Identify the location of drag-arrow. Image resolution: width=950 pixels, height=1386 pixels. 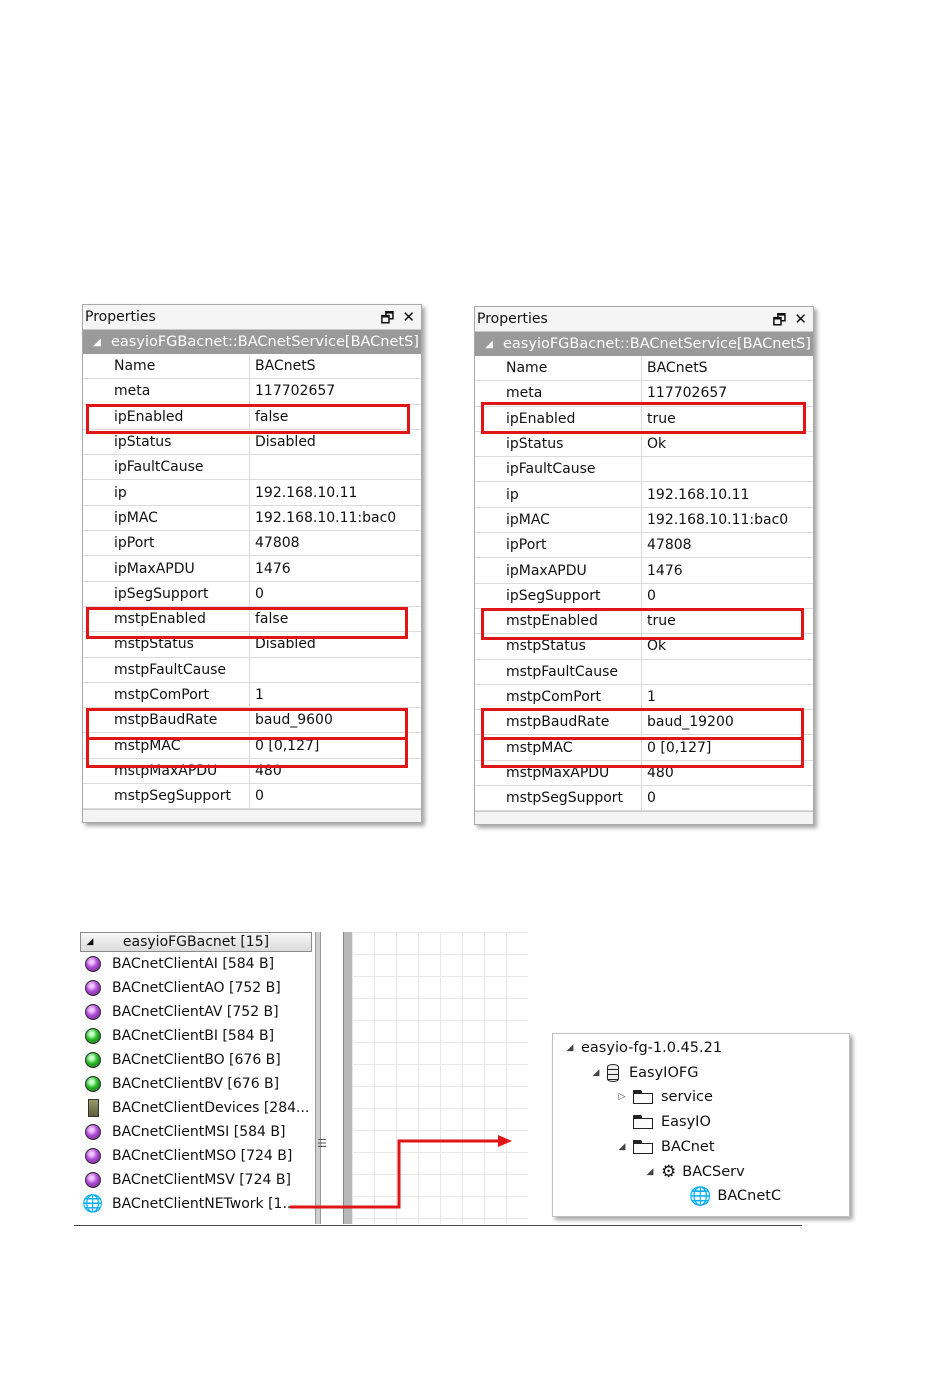
(401, 1172).